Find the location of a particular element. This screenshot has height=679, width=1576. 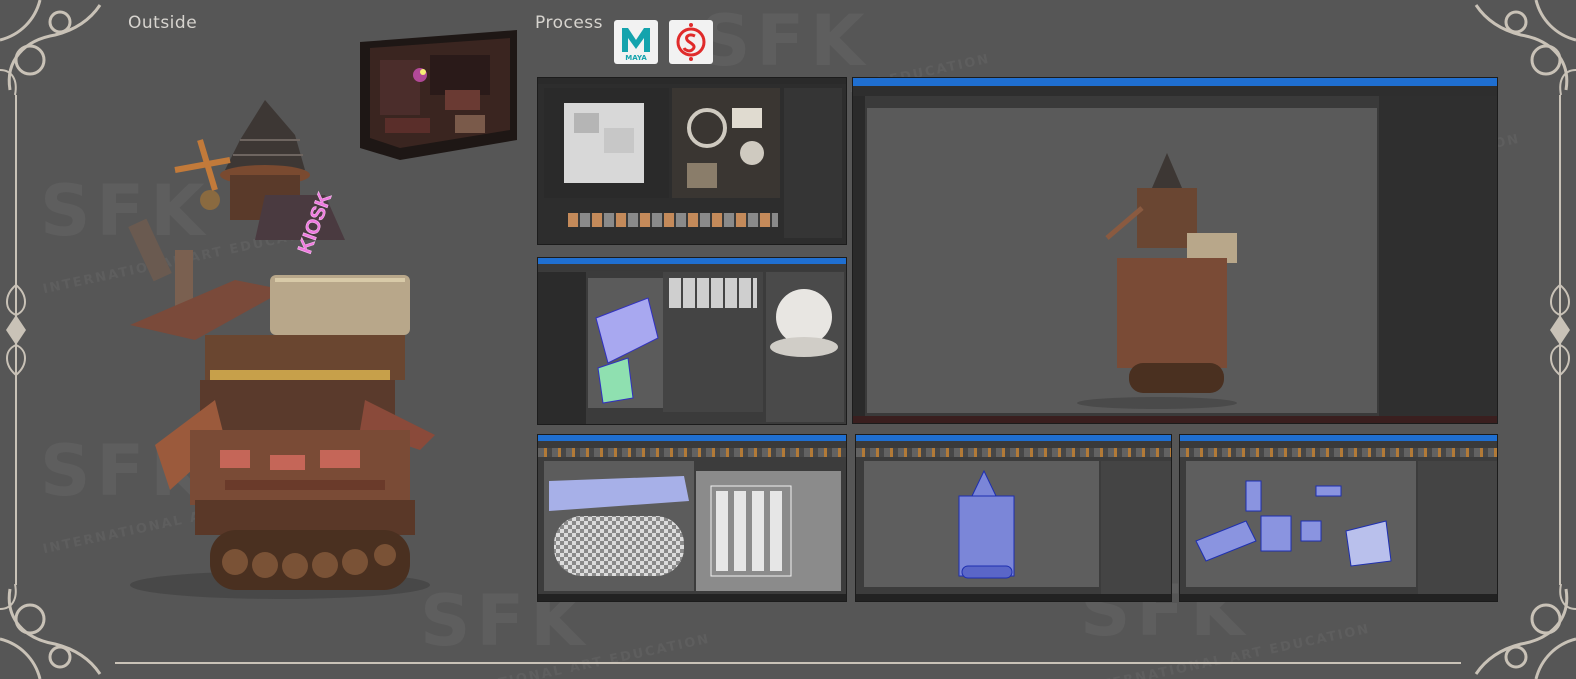

process-screenshot-shading is located at coordinates (692, 341).